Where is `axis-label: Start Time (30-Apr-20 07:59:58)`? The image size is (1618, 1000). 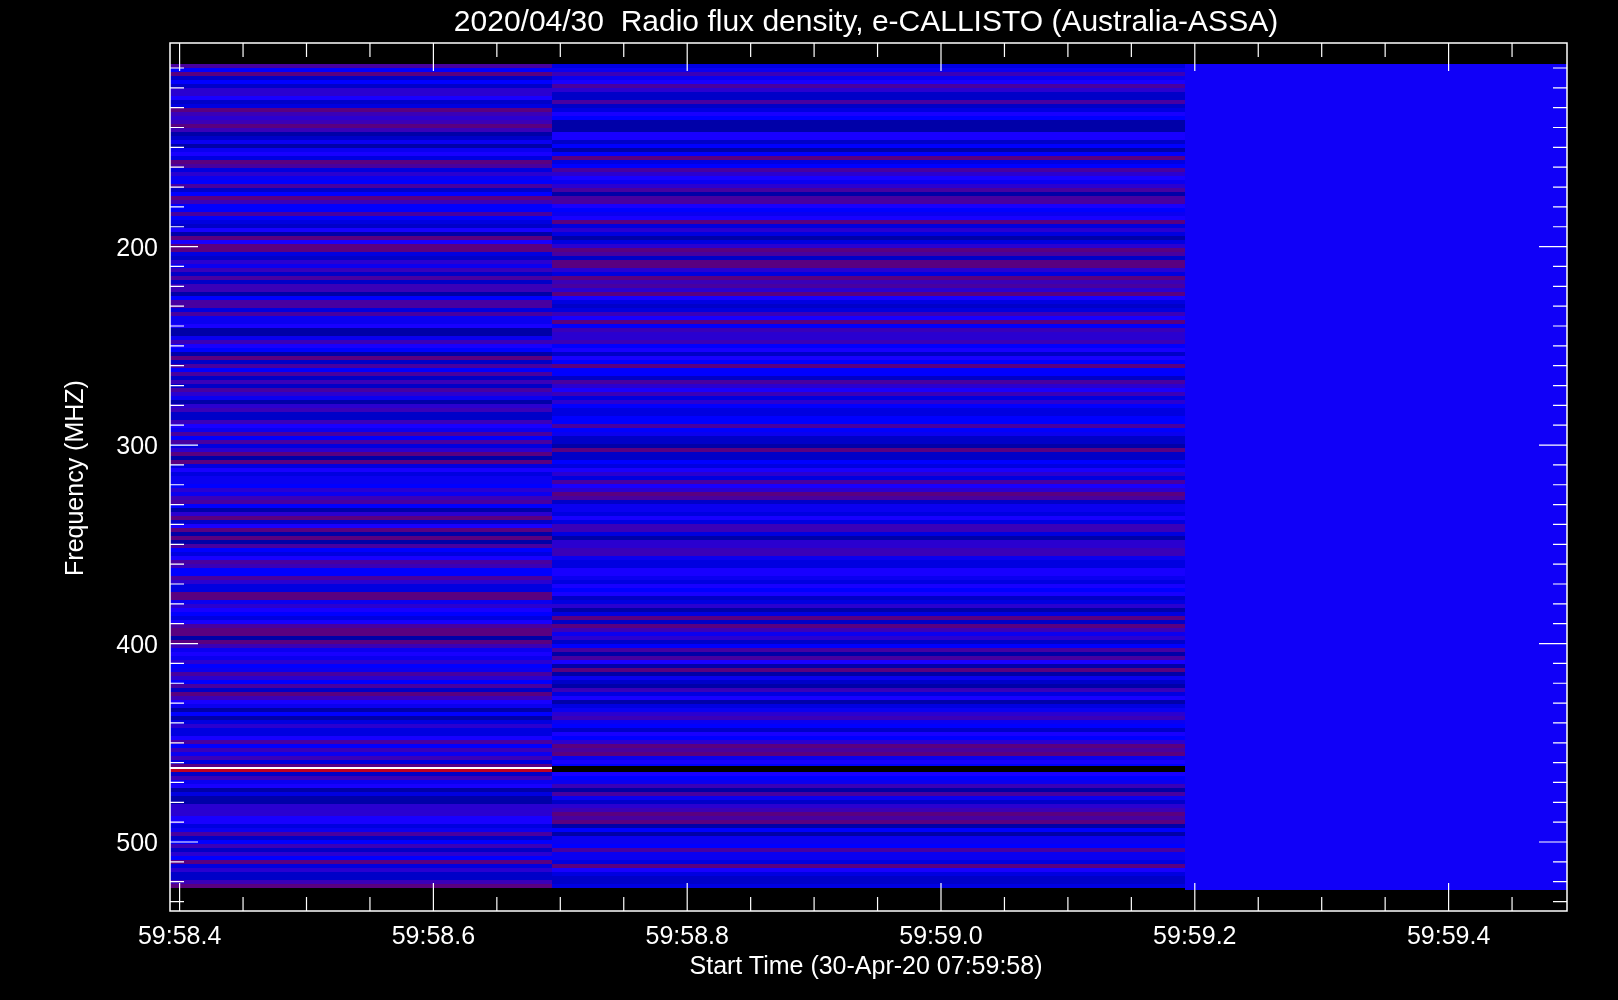
axis-label: Start Time (30-Apr-20 07:59:58) is located at coordinates (866, 965).